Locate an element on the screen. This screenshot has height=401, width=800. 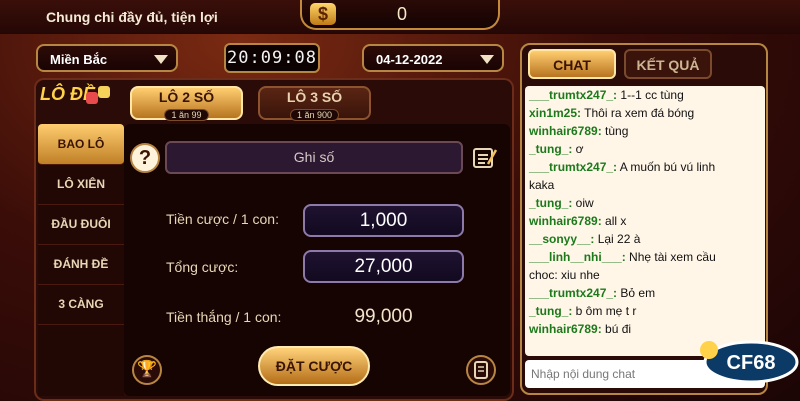
bet-per-label: Tiền cược / 1 con: is located at coordinates (222, 219).